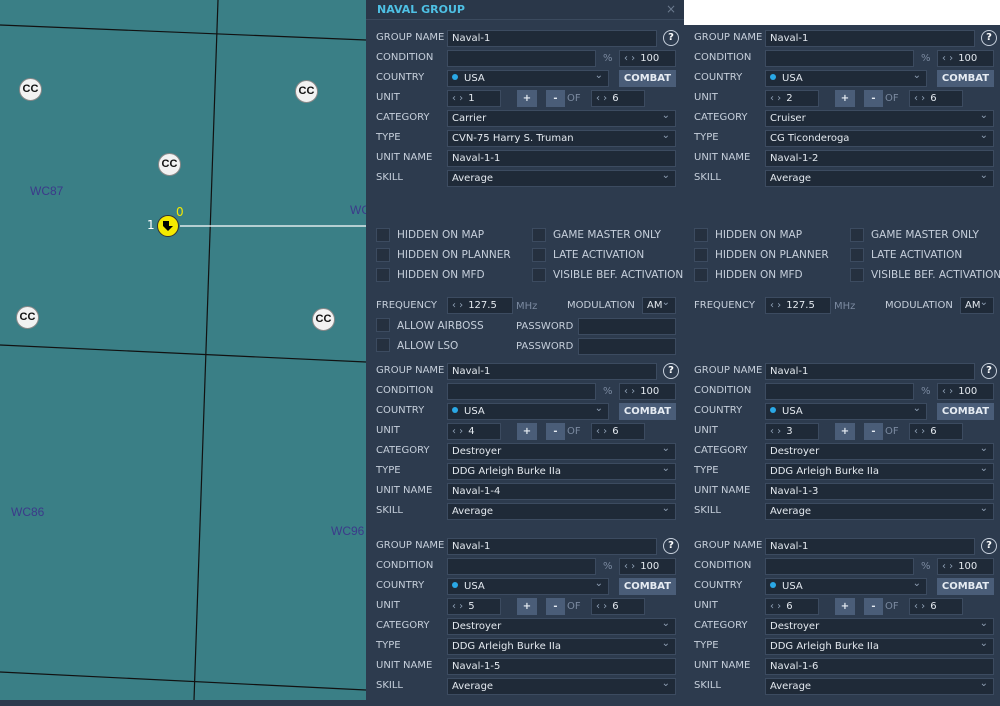  Describe the element at coordinates (792, 606) in the screenshot. I see `unit-stepper: ‹ › 6` at that location.